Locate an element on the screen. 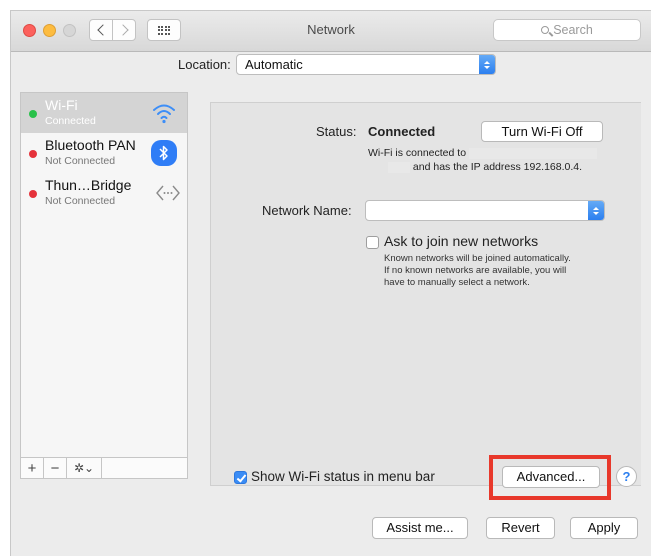 This screenshot has width=651, height=556. wifi-icon is located at coordinates (164, 114).